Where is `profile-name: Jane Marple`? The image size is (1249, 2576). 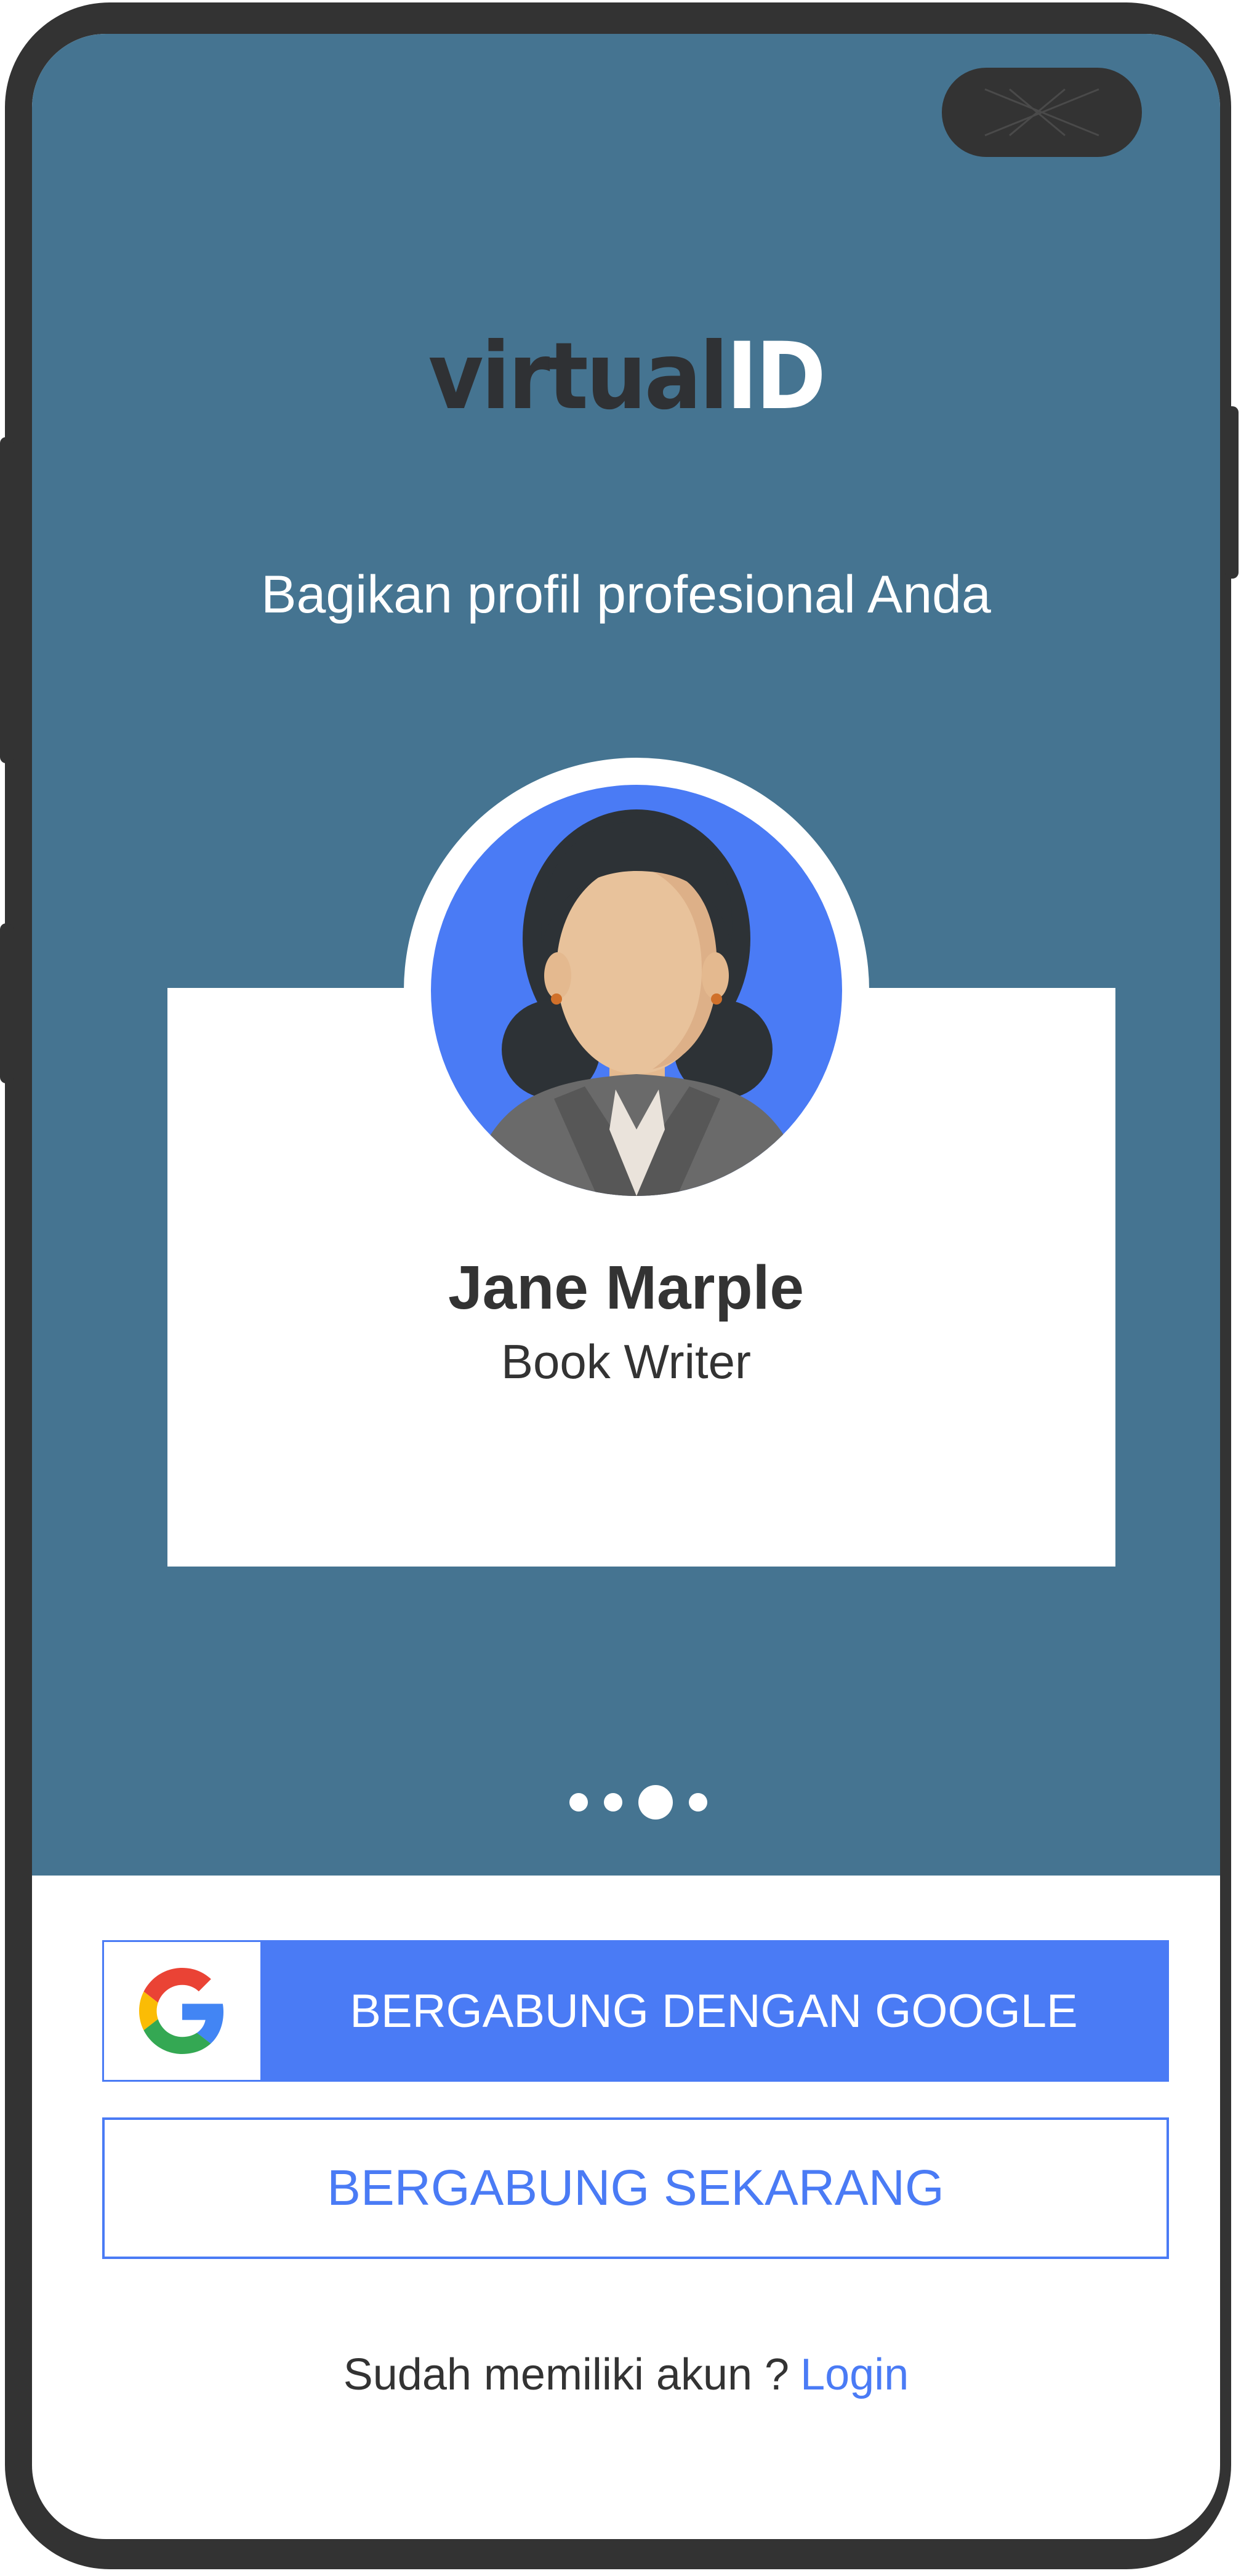
profile-name: Jane Marple is located at coordinates (626, 1287).